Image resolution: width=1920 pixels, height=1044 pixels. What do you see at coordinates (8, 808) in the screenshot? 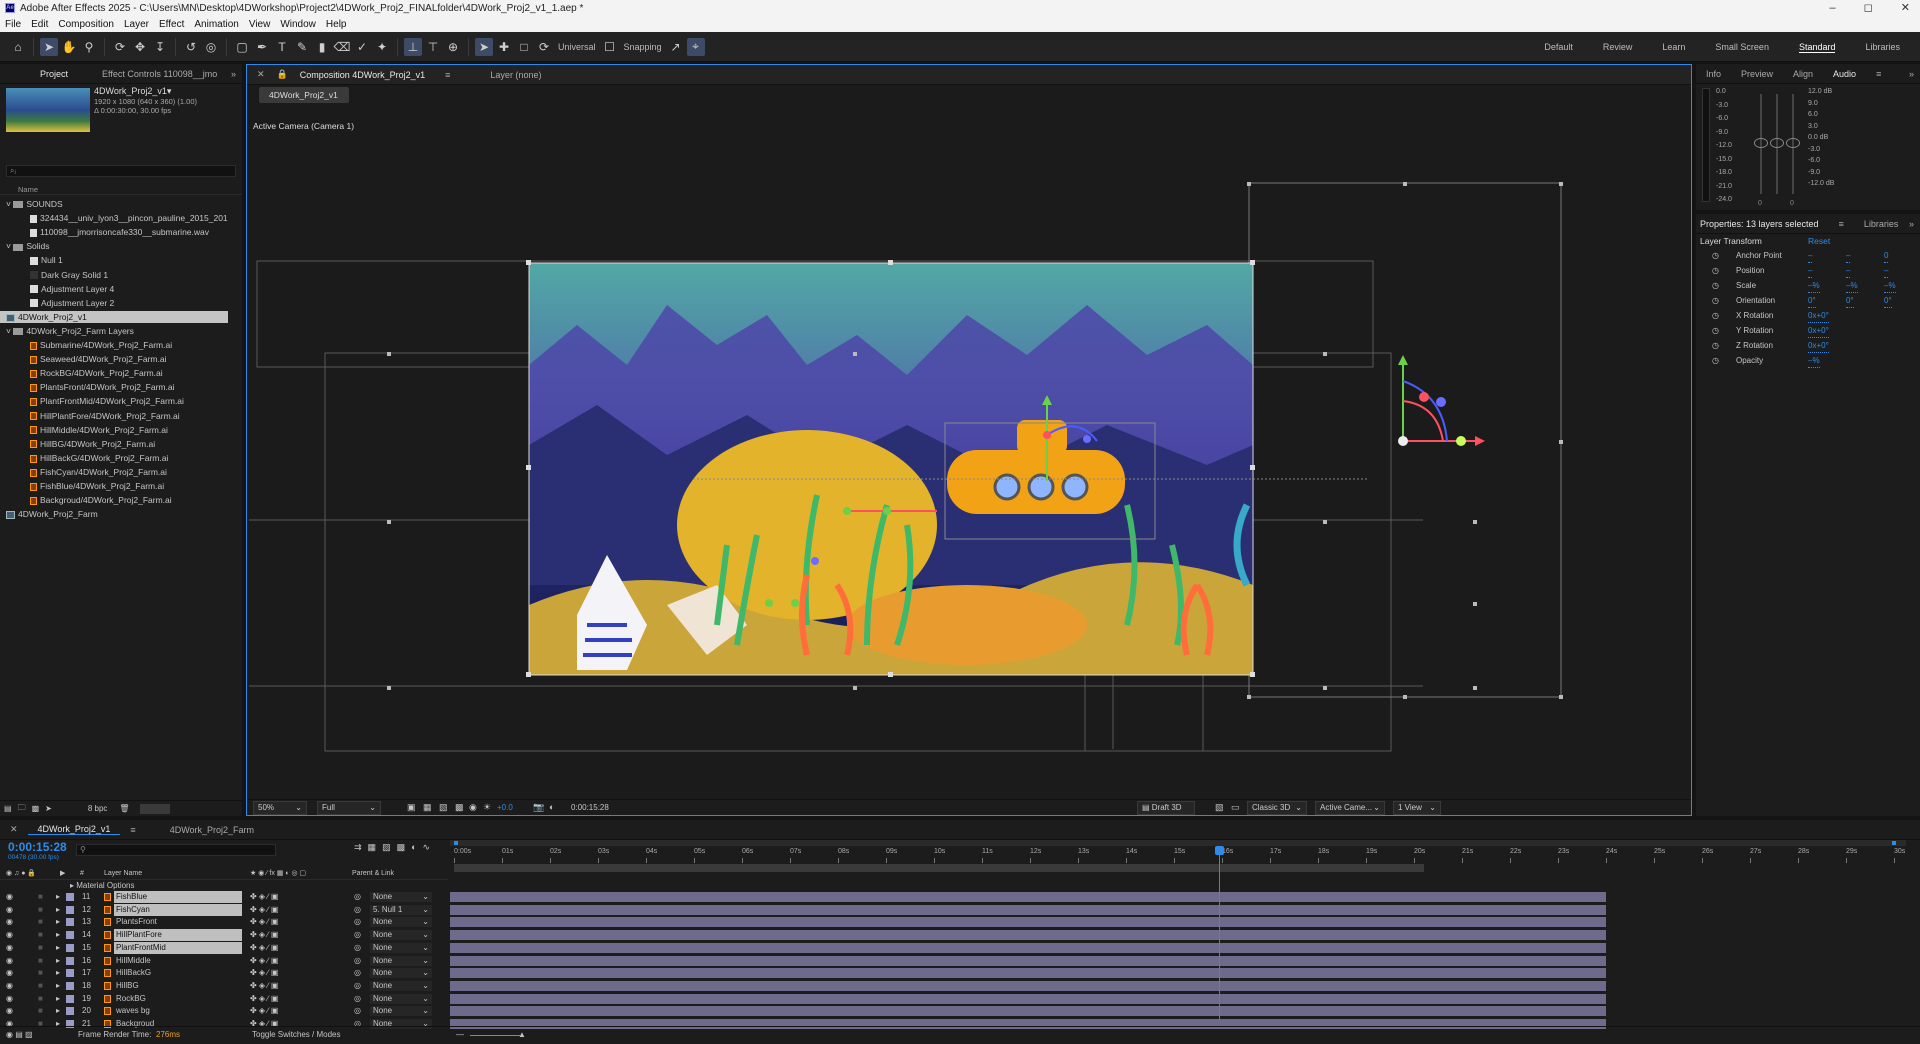
I see `interpret-footage-icon: ▤` at bounding box center [8, 808].